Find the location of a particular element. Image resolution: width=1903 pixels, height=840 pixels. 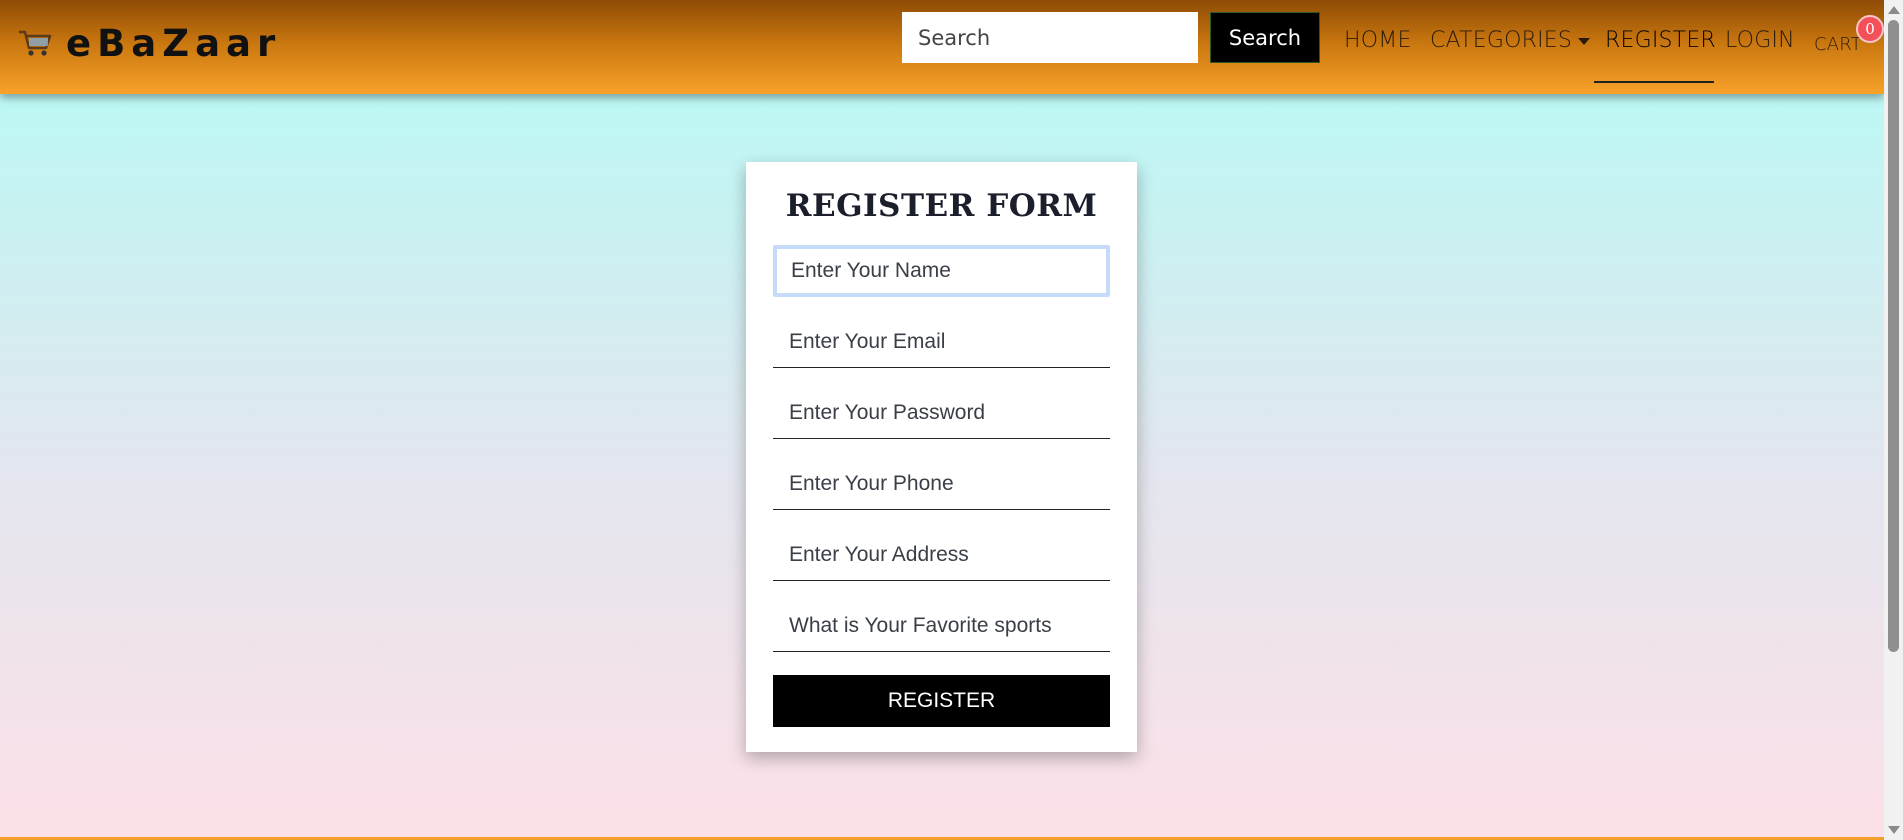

nav-register-link: REGISTER is located at coordinates (1660, 40).